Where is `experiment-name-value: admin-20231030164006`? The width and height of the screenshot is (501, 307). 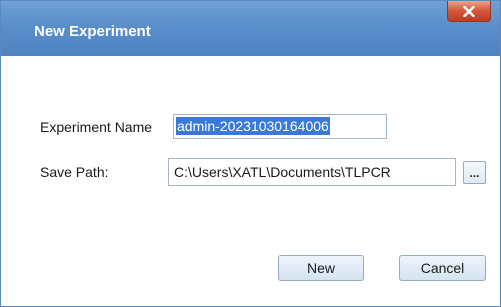
experiment-name-value: admin-20231030164006 is located at coordinates (253, 126).